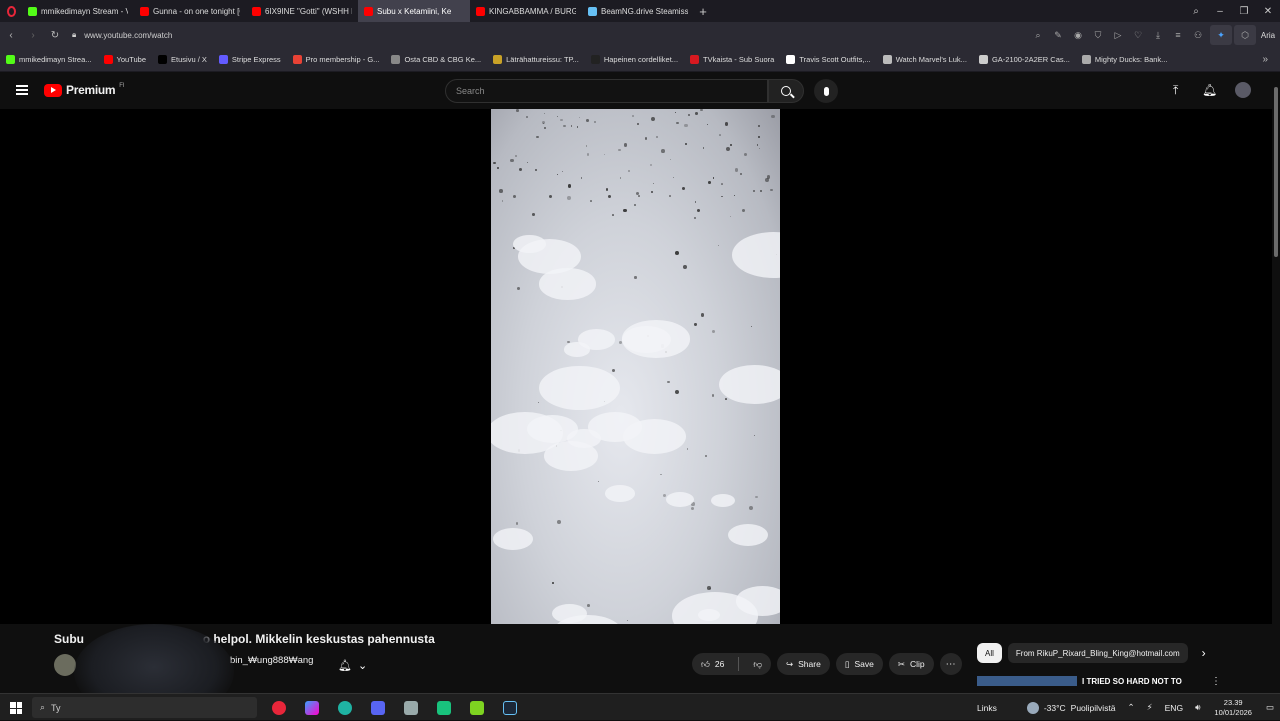 The width and height of the screenshot is (1280, 721). What do you see at coordinates (1027, 681) in the screenshot?
I see `recommended-thumbnail` at bounding box center [1027, 681].